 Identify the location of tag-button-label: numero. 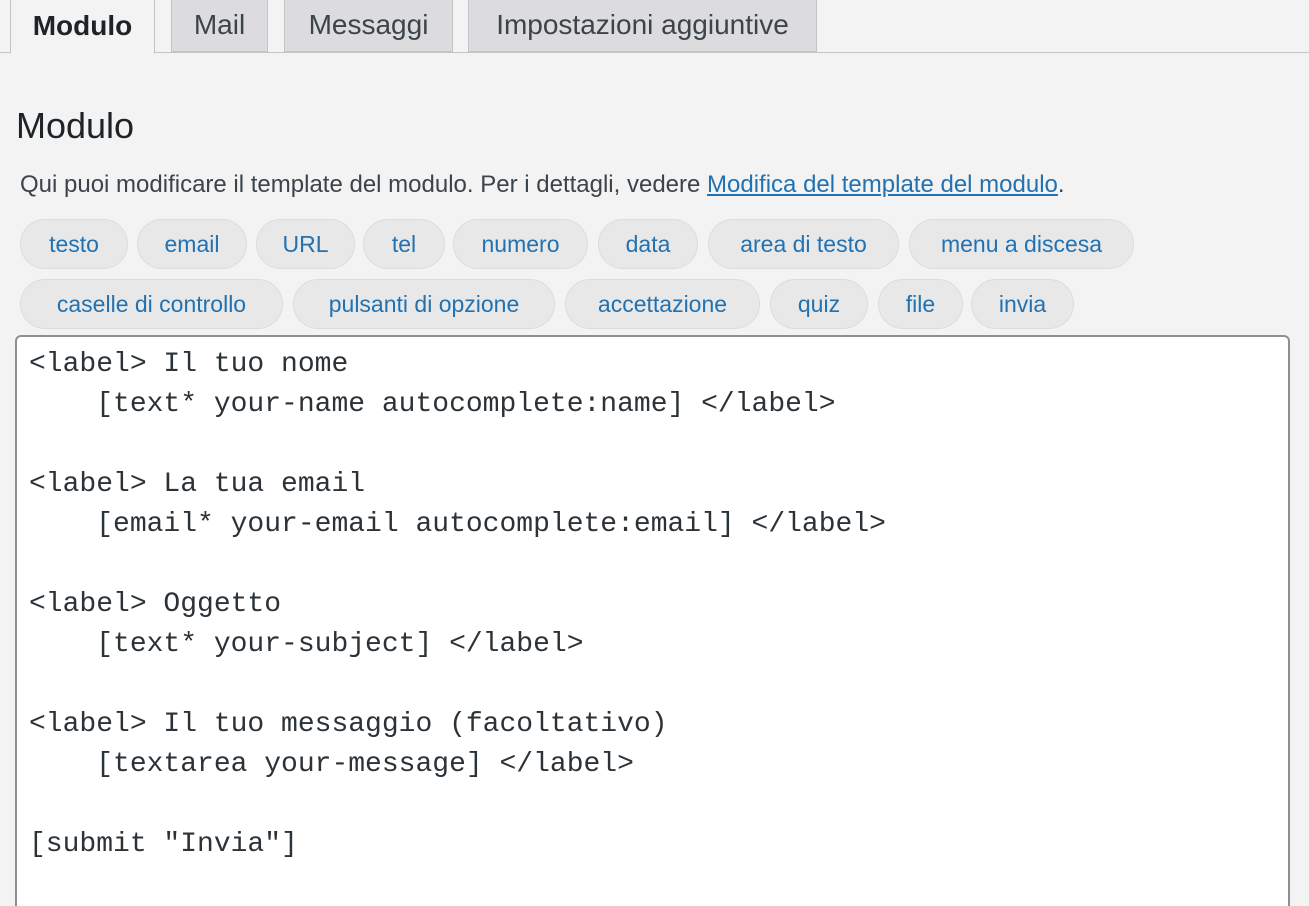
(520, 243).